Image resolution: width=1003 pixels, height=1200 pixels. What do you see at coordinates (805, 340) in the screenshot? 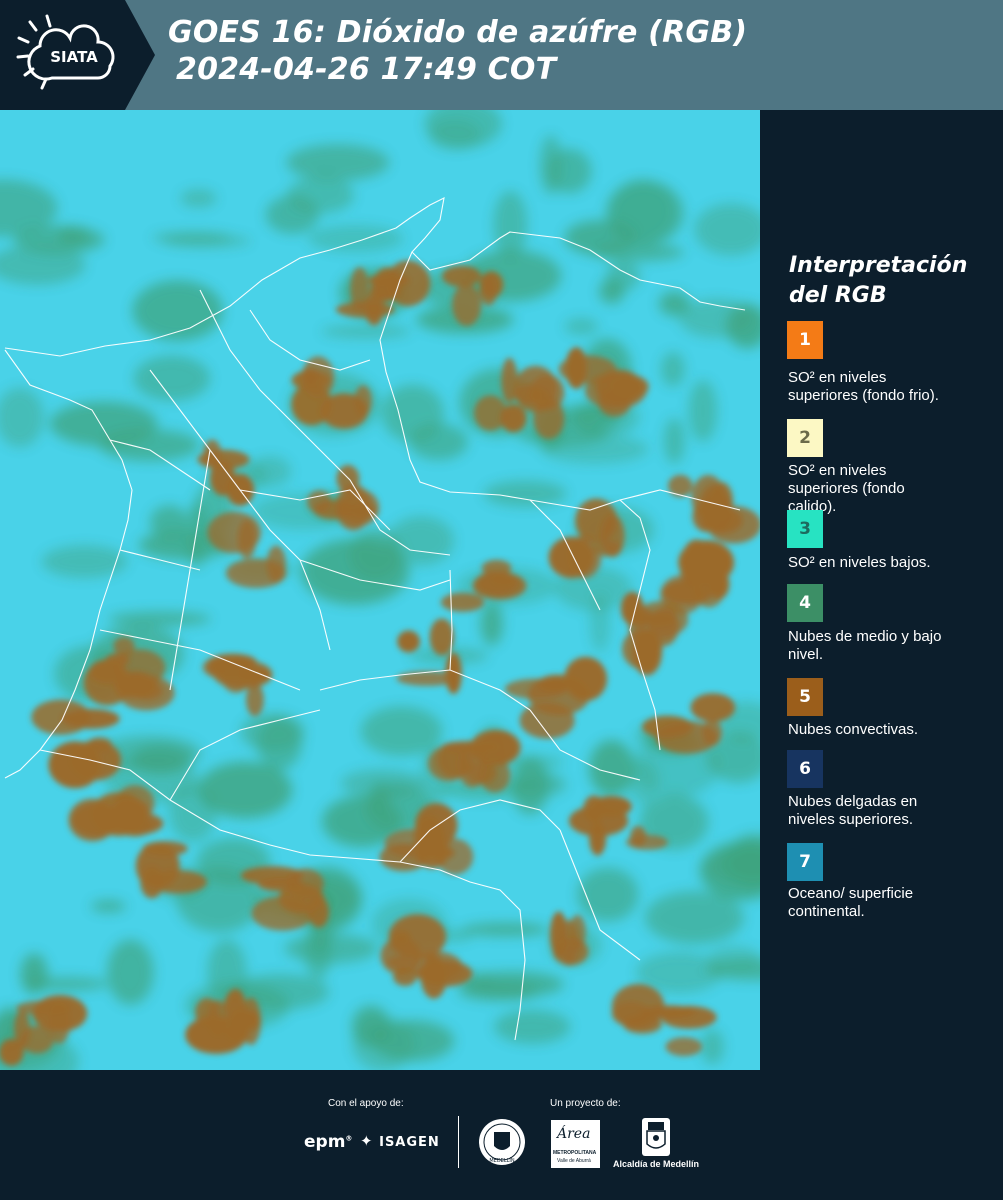
I see `legend-swatch-1: 1` at bounding box center [805, 340].